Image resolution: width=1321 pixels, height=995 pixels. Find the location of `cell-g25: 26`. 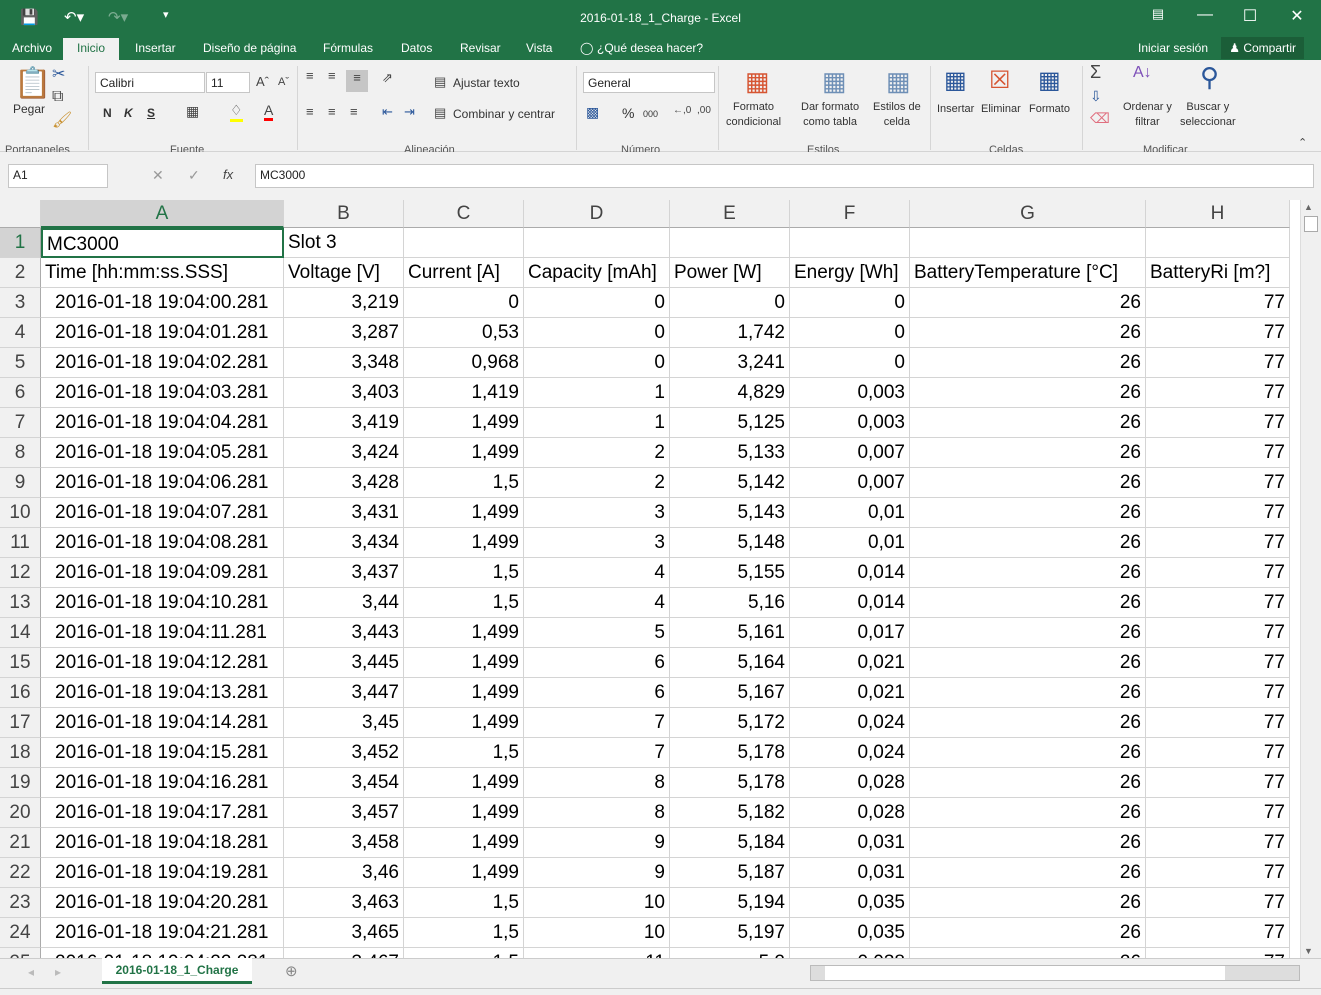

cell-g25: 26 is located at coordinates (1028, 953).